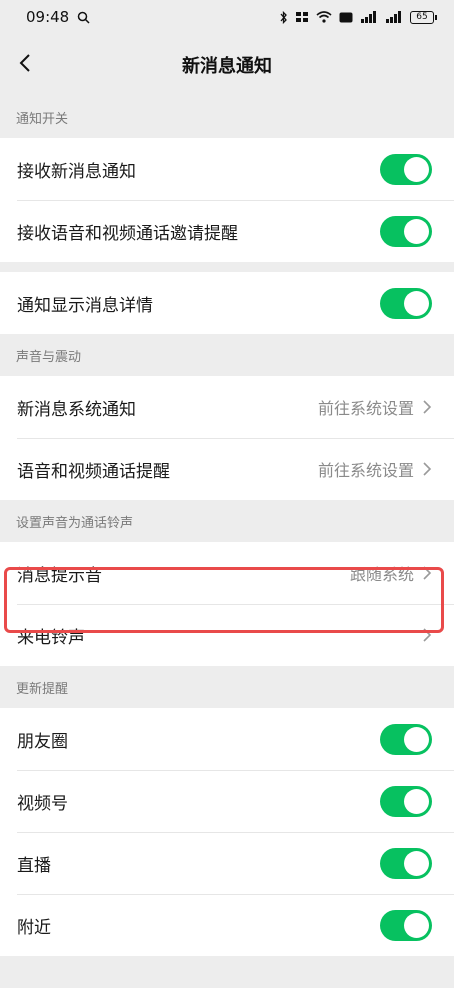 Image resolution: width=454 pixels, height=988 pixels. I want to click on row-live: 直播, so click(227, 863).